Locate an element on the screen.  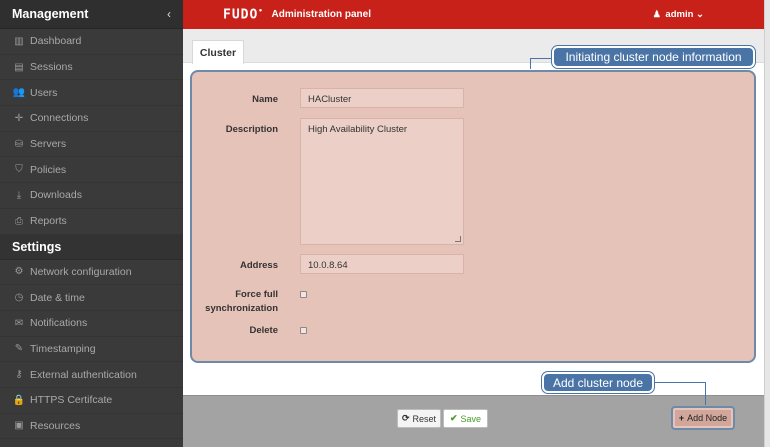
name-field: HACluster is located at coordinates (382, 98).